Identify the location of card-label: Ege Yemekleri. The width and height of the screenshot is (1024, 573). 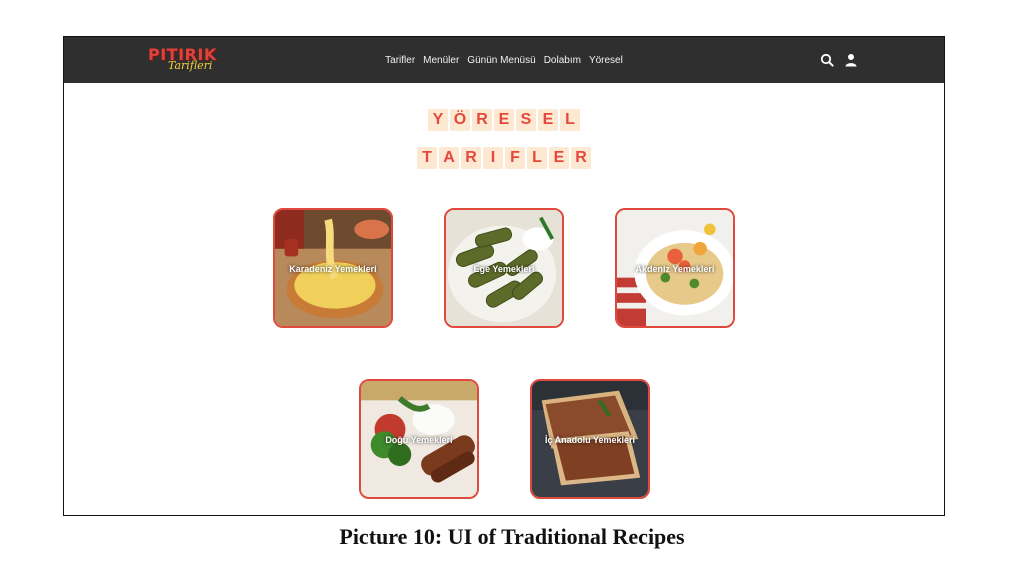
(504, 269).